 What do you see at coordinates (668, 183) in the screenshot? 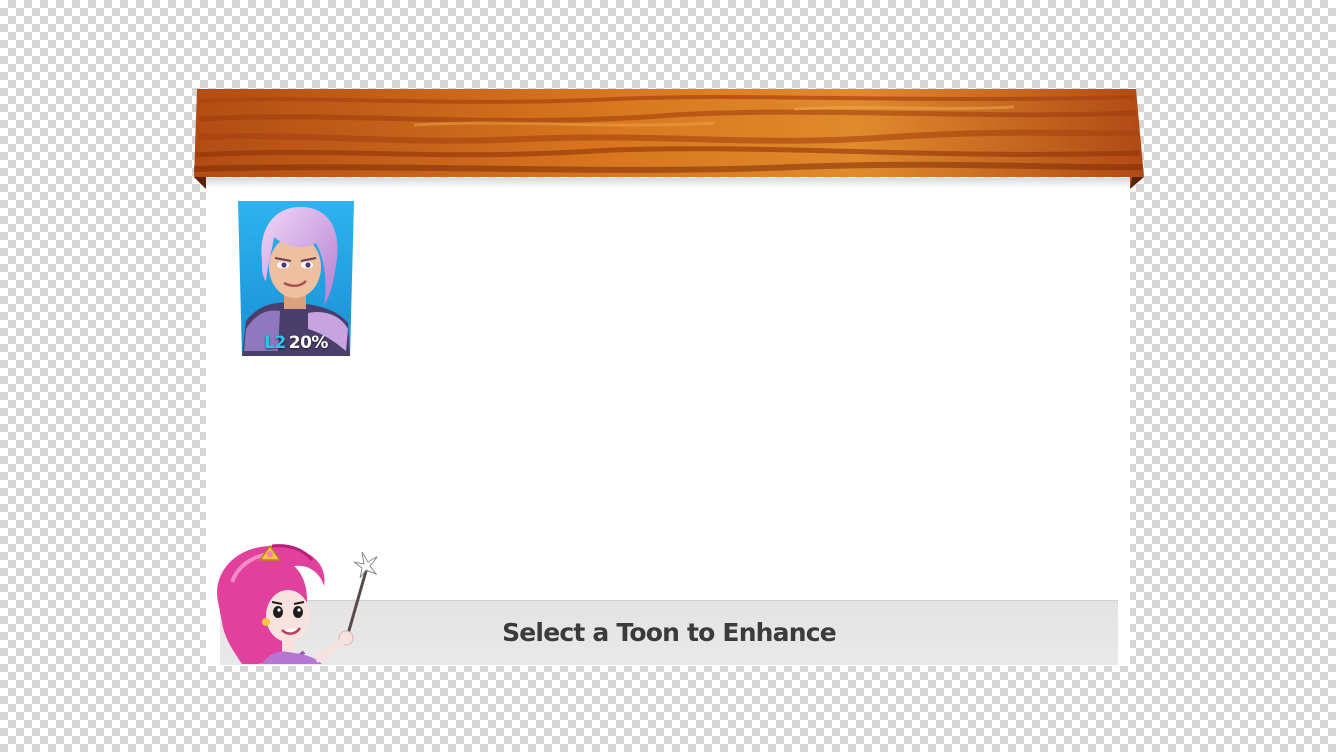
I see `panel-top-shadow` at bounding box center [668, 183].